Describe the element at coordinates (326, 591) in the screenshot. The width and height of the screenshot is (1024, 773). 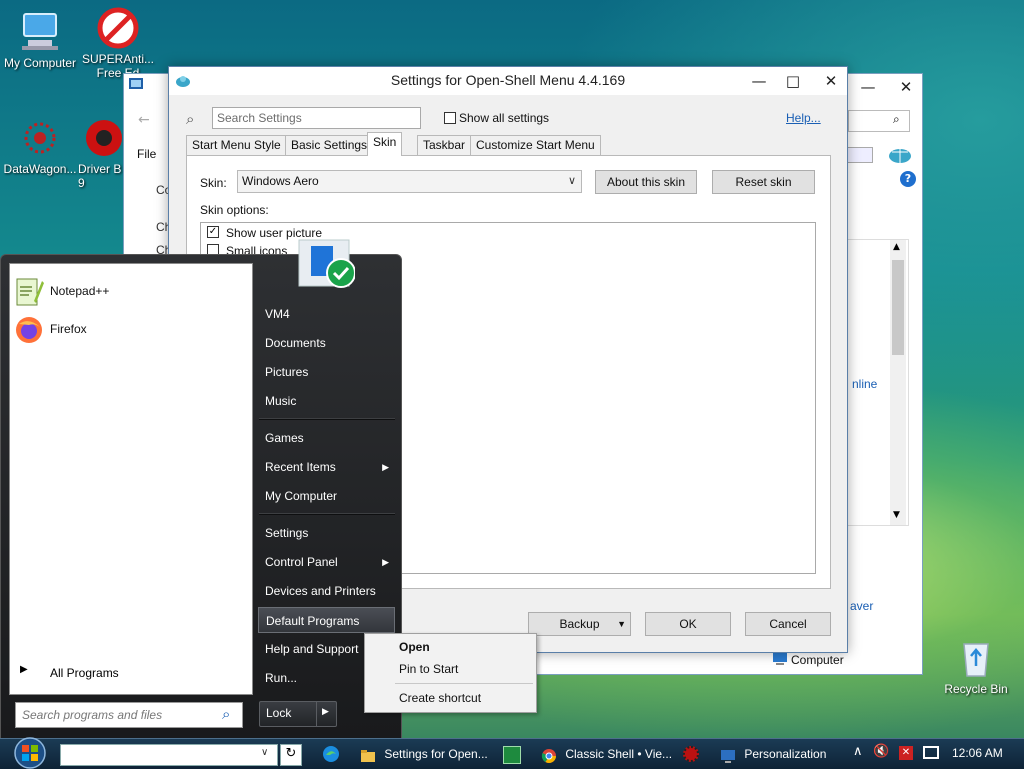
I see `start-item-devices-printers: Devices and Printers` at that location.